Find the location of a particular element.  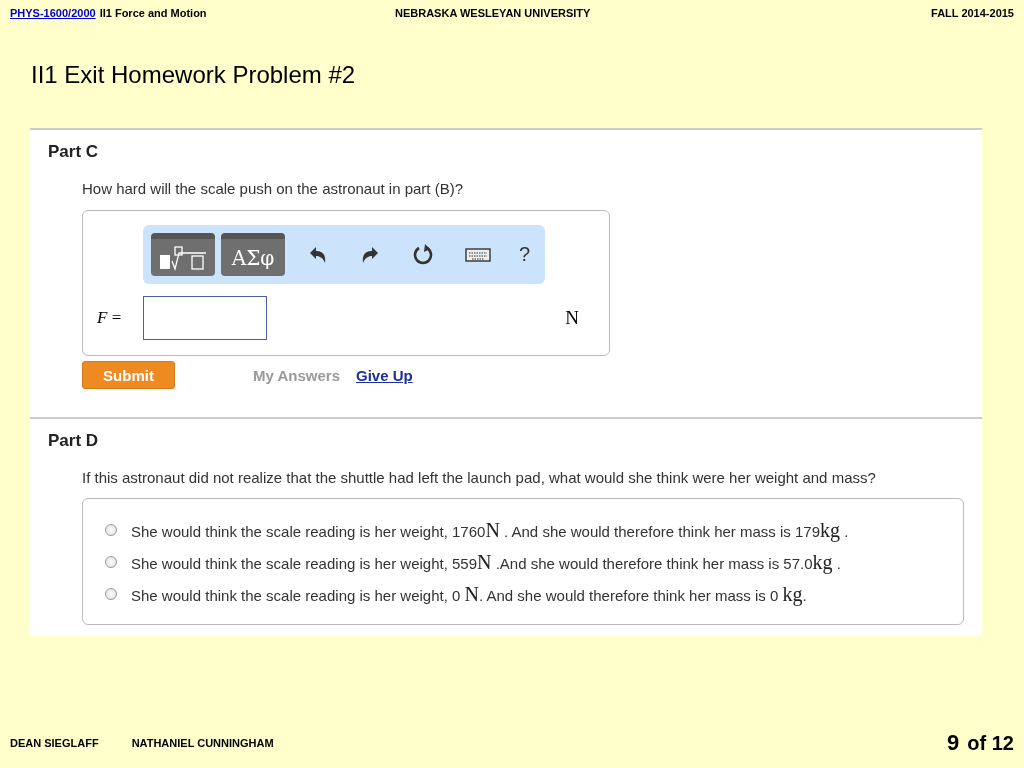

author-name: DEAN SIEGLAFF is located at coordinates (54, 743).